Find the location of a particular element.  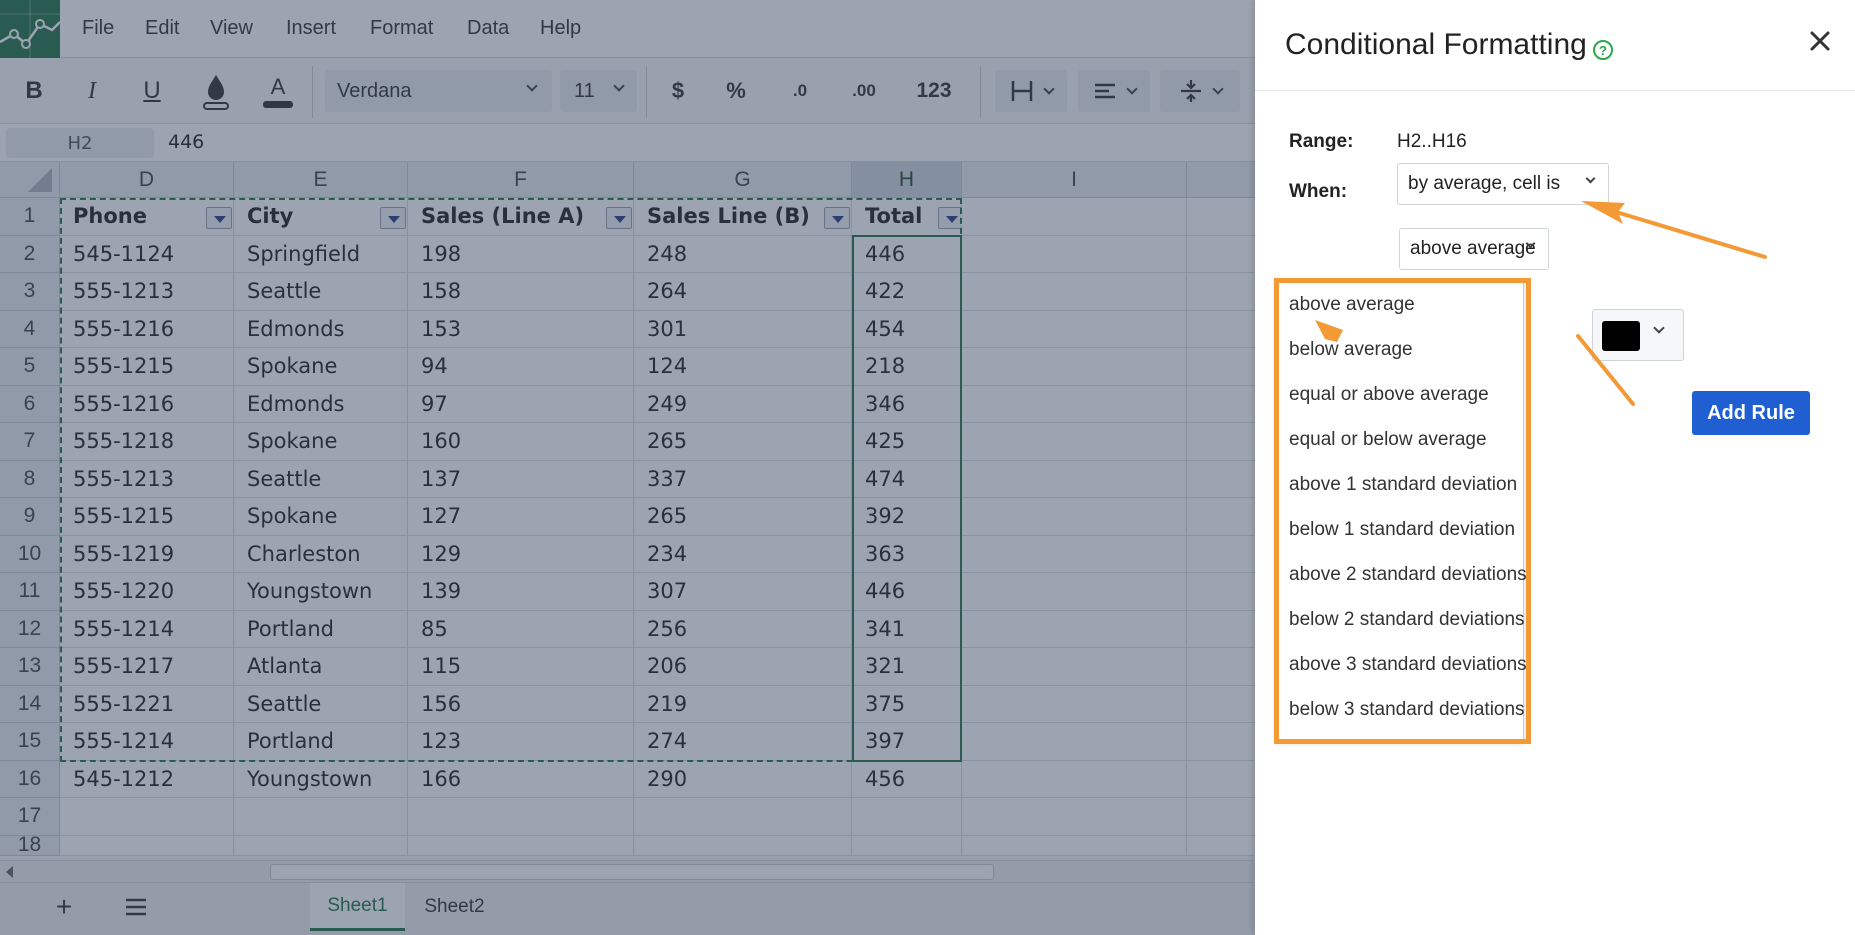

annotation-arrow-when-shaft is located at coordinates (1684, 232).